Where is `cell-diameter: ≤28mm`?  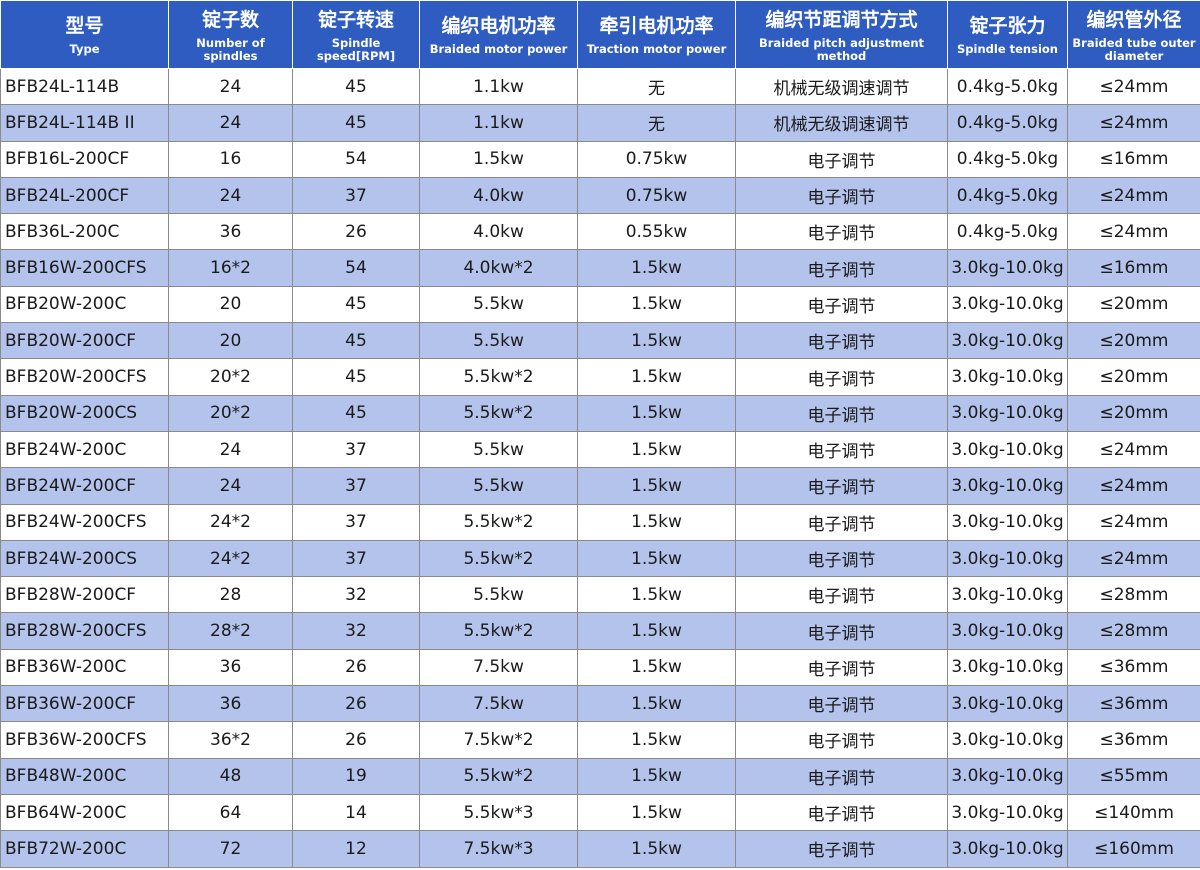 cell-diameter: ≤28mm is located at coordinates (1133, 631).